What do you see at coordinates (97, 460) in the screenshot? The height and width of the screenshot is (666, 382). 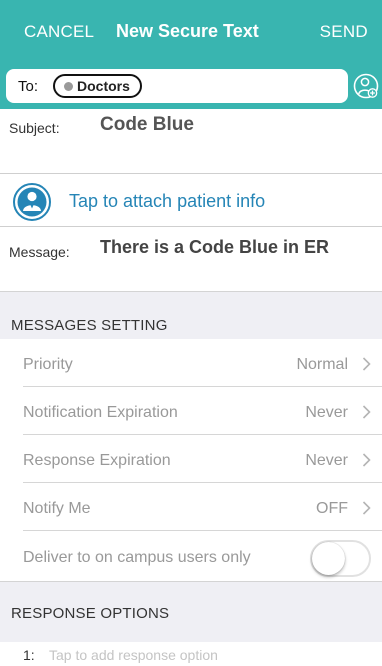 I see `response-expiration-label: Response Expiration` at bounding box center [97, 460].